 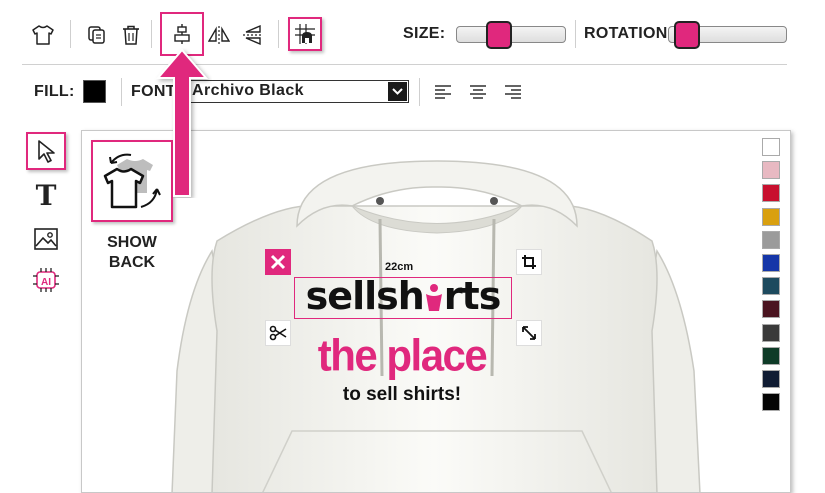 I want to click on grid-snap-icon, so click(x=305, y=34).